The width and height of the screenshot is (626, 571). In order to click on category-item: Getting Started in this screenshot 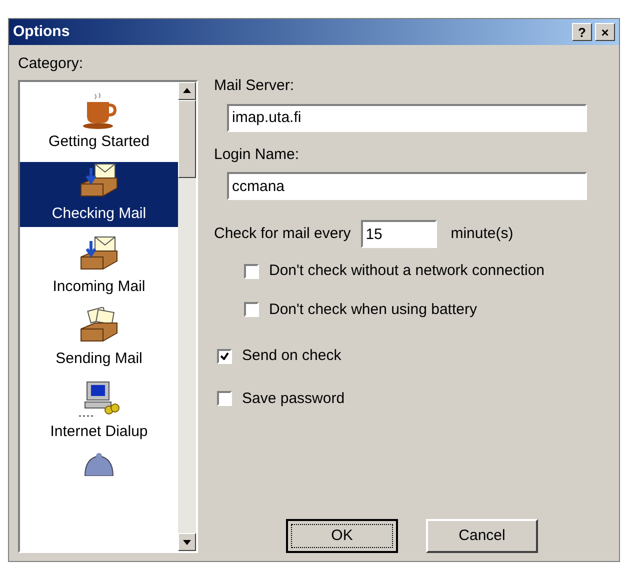, I will do `click(99, 142)`.